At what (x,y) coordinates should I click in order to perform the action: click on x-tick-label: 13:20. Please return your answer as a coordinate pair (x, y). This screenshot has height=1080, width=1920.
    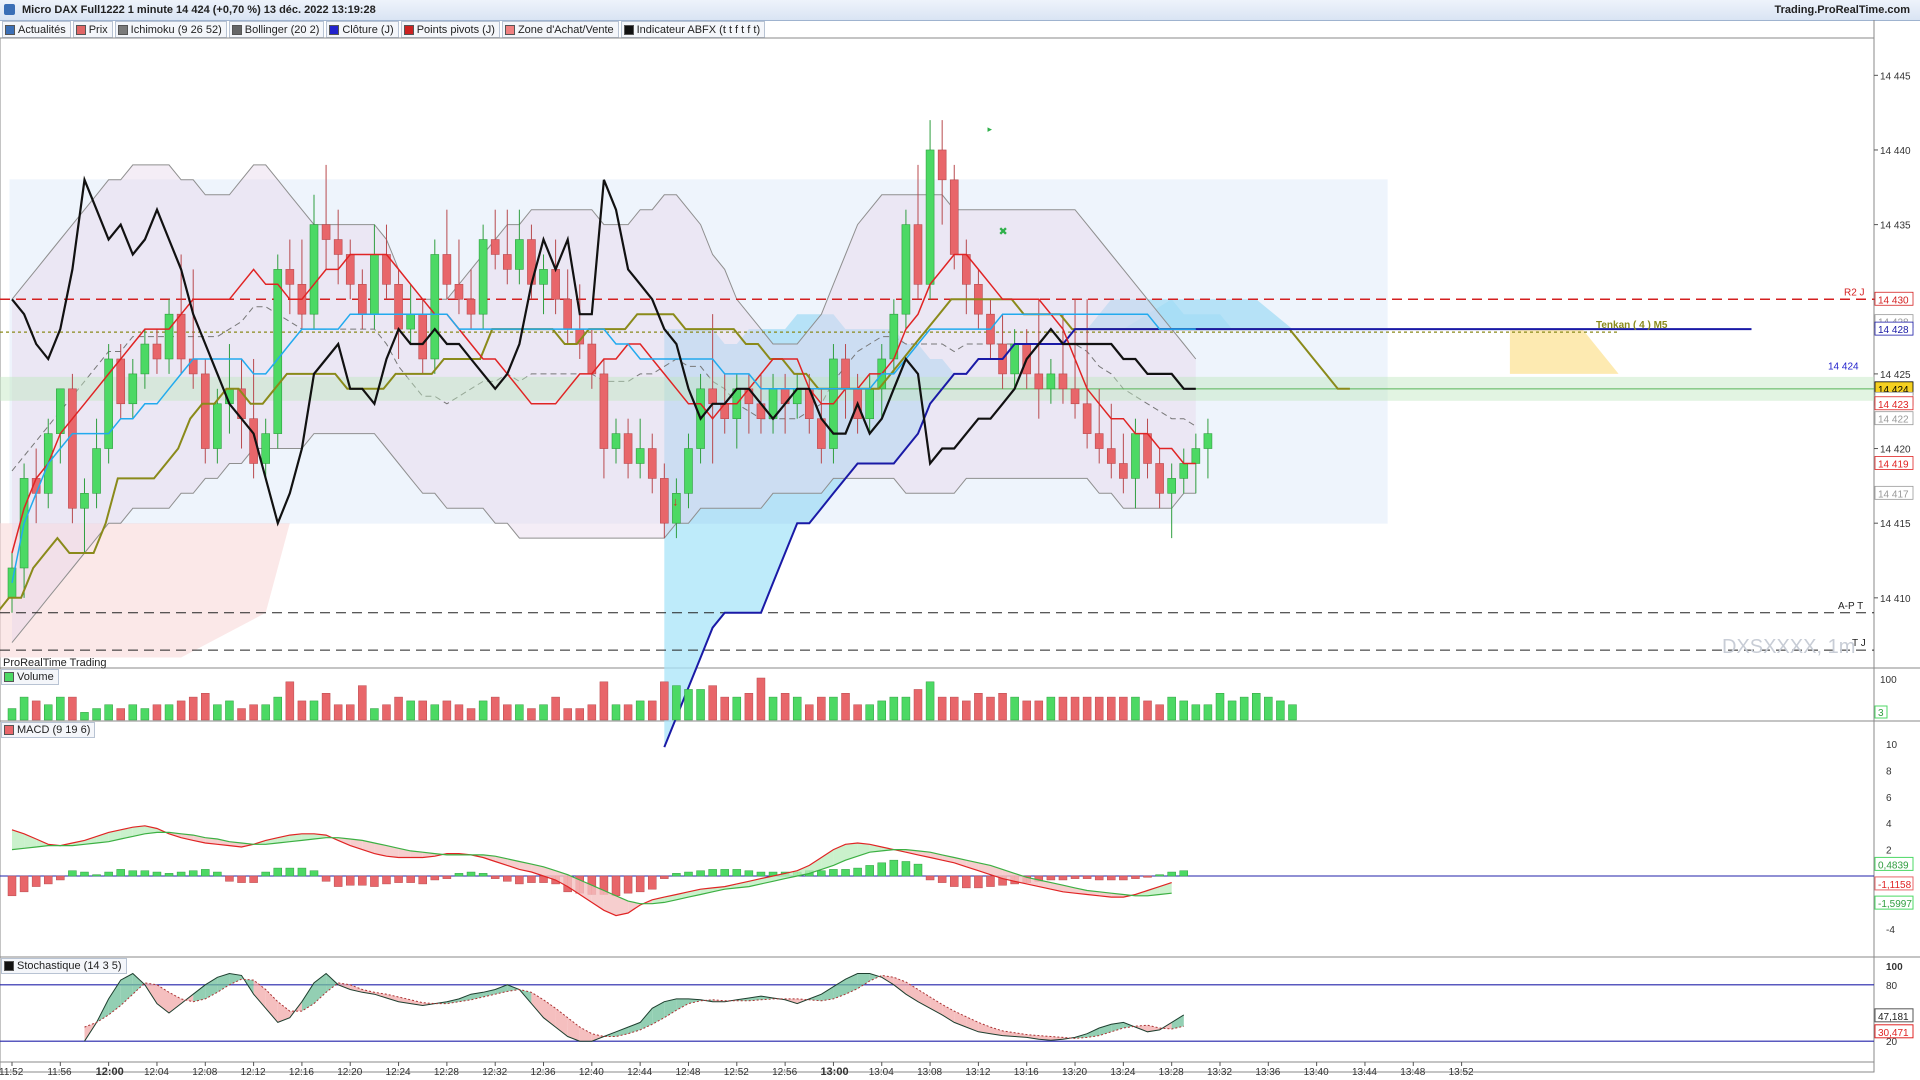
    Looking at the image, I should click on (1074, 1072).